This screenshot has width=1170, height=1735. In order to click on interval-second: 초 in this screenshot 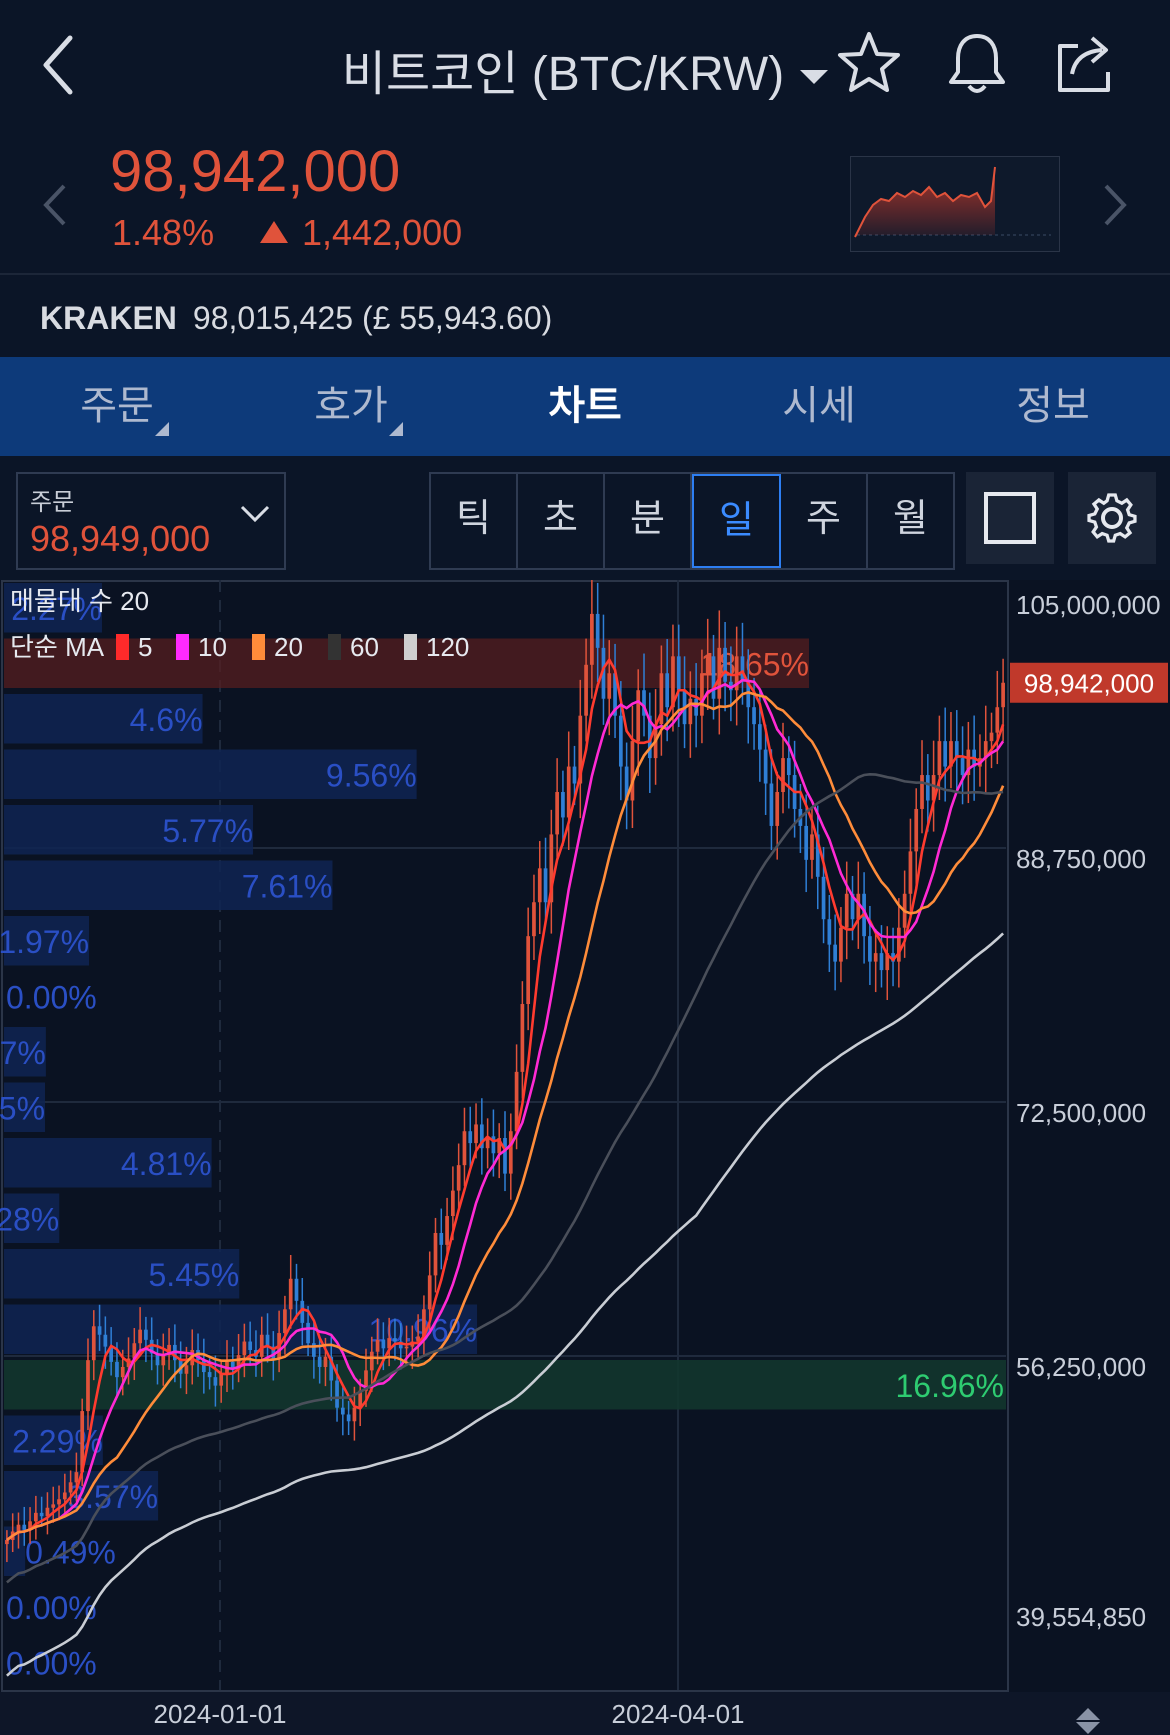, I will do `click(561, 521)`.